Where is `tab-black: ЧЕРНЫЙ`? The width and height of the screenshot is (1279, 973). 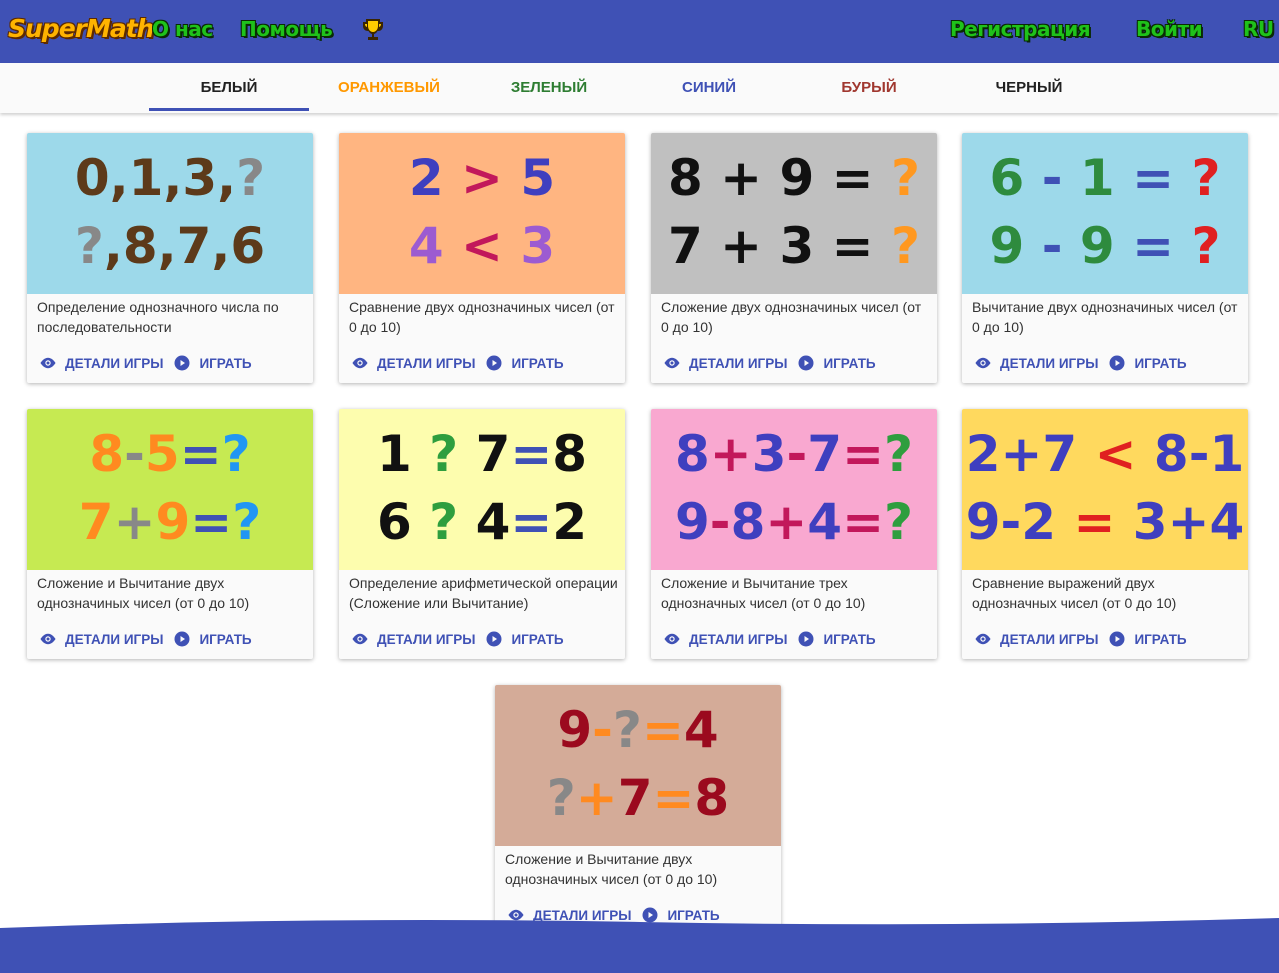 tab-black: ЧЕРНЫЙ is located at coordinates (1029, 88).